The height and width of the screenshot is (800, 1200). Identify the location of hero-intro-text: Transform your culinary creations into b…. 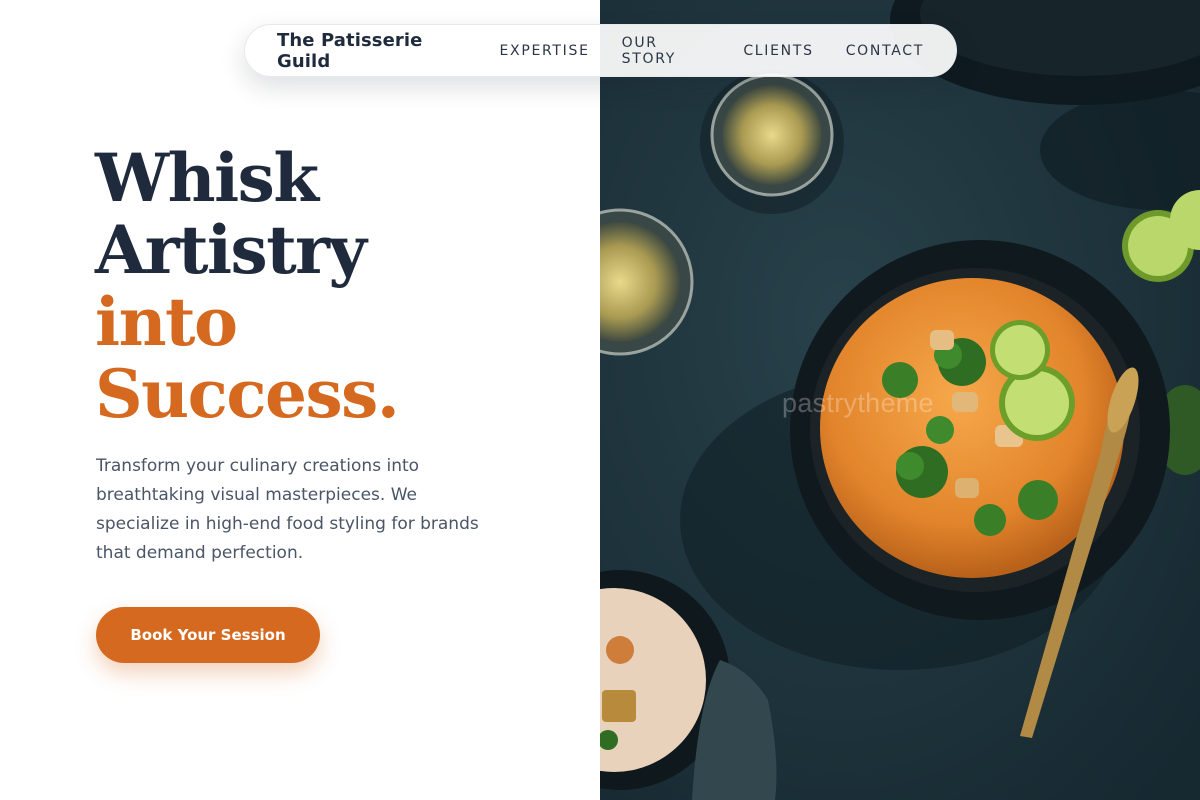
(287, 509).